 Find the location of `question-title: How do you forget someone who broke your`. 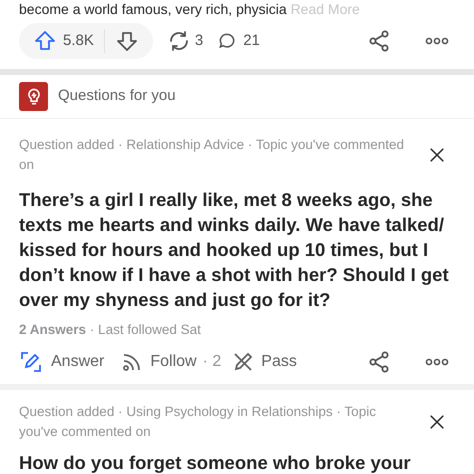

question-title: How do you forget someone who broke your is located at coordinates (237, 462).